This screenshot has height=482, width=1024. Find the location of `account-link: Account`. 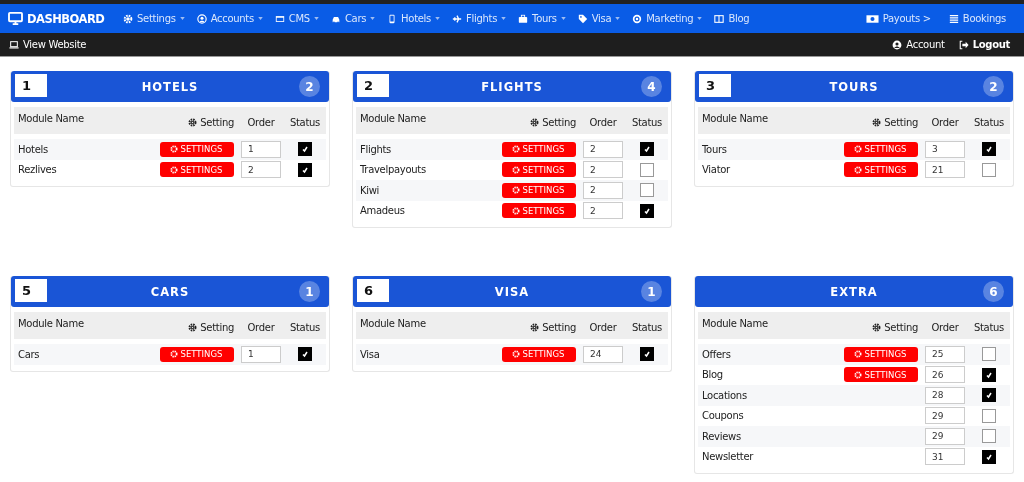

account-link: Account is located at coordinates (918, 44).